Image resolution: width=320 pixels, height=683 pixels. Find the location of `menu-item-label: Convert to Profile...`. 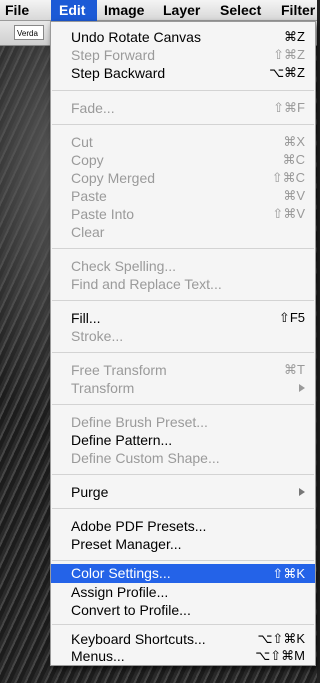

menu-item-label: Convert to Profile... is located at coordinates (131, 610).